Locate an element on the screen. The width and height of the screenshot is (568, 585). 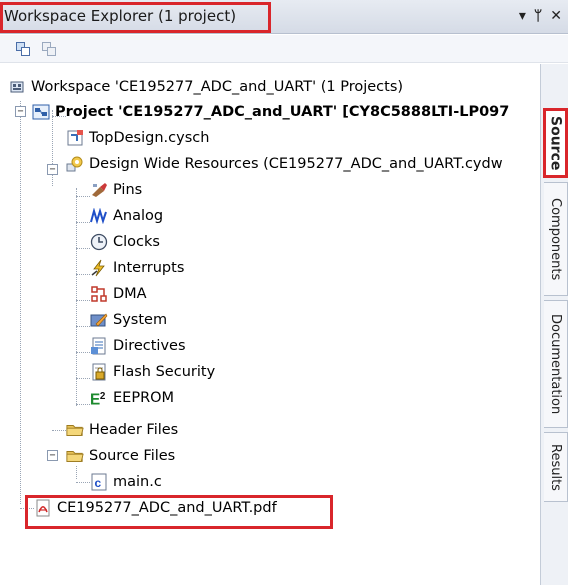
collapse-dwr-toggle: − is located at coordinates (52, 169).